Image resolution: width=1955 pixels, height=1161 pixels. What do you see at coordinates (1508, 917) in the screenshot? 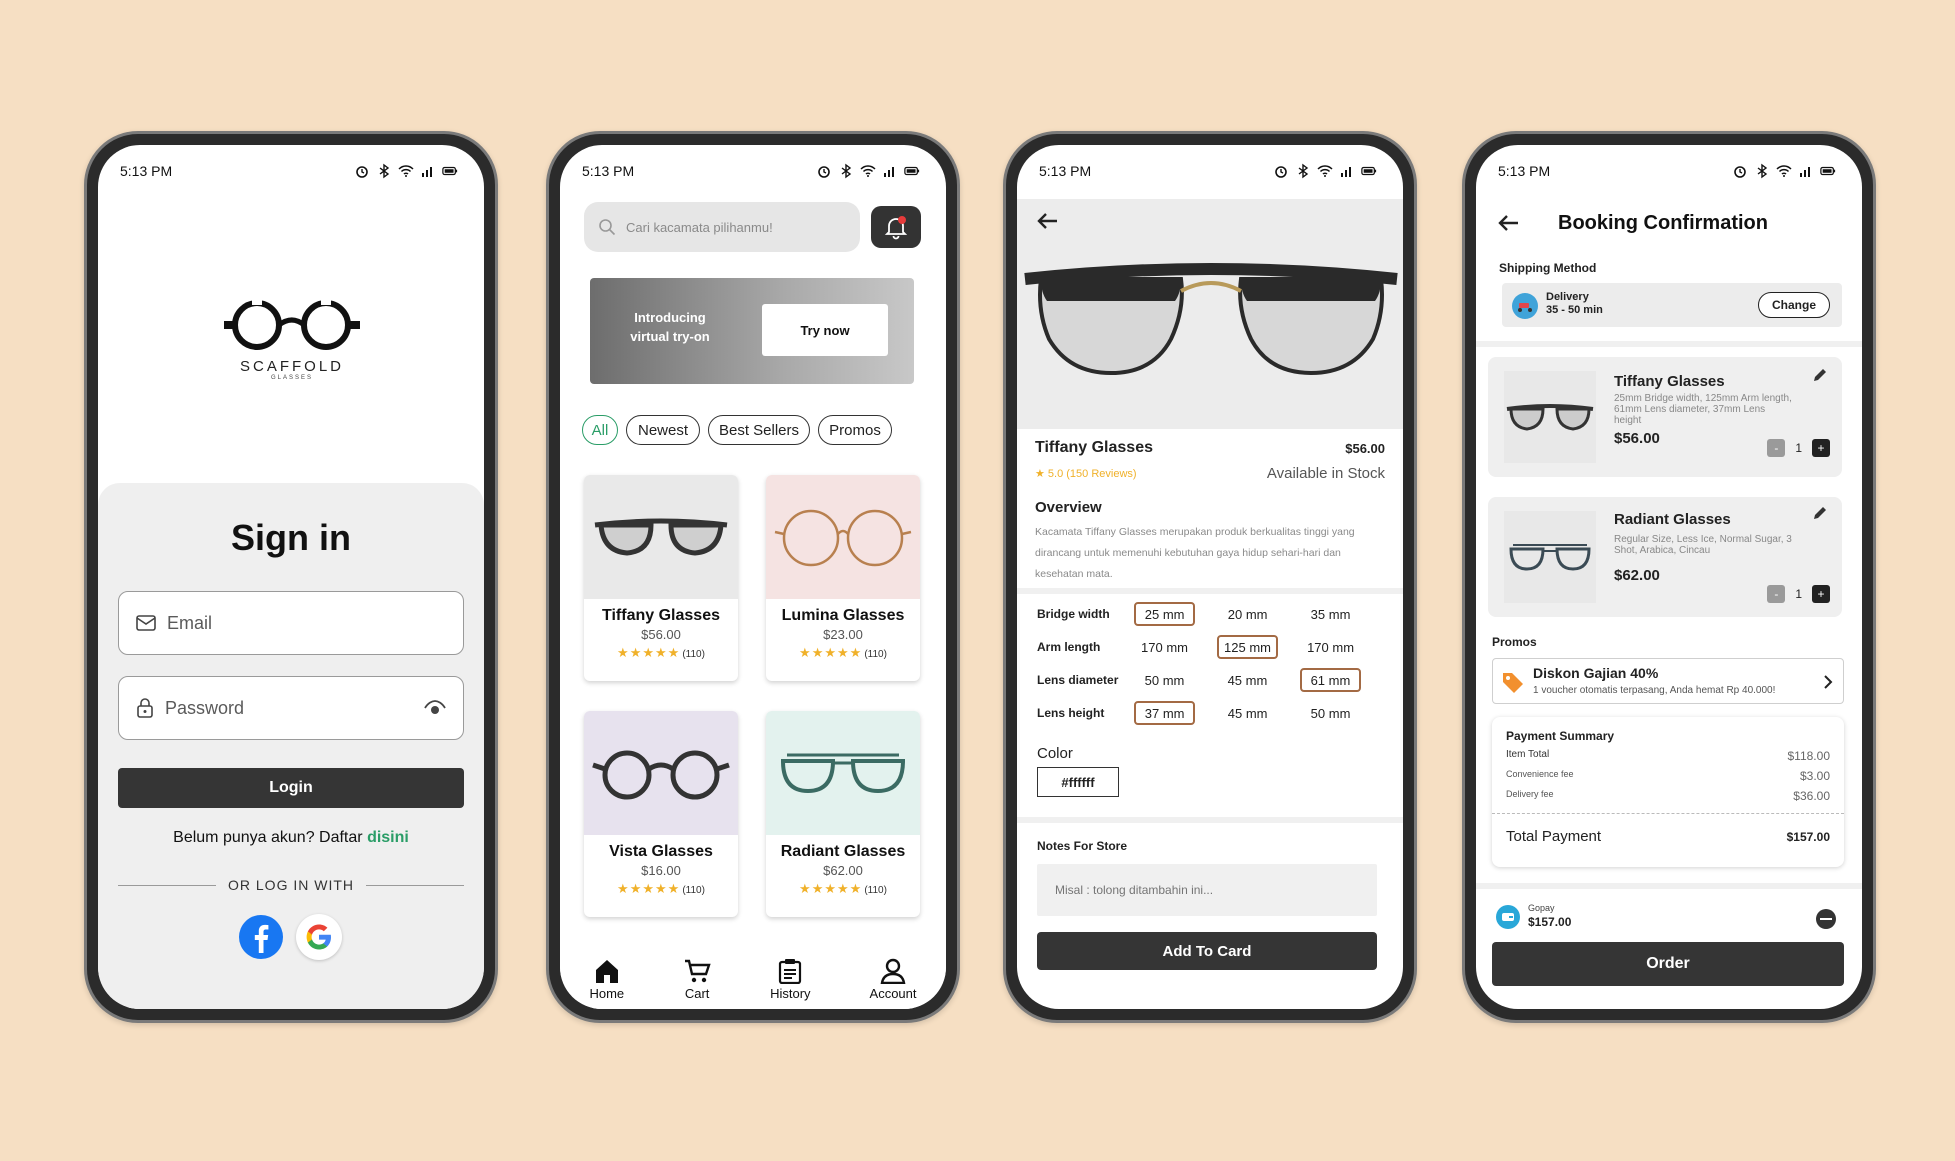
I see `gopay-logo` at bounding box center [1508, 917].